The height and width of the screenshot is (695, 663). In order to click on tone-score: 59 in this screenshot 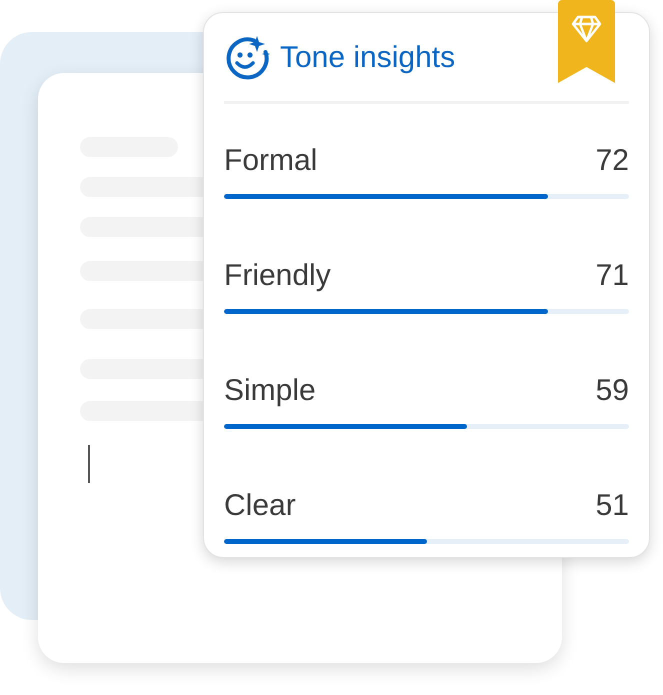, I will do `click(612, 391)`.